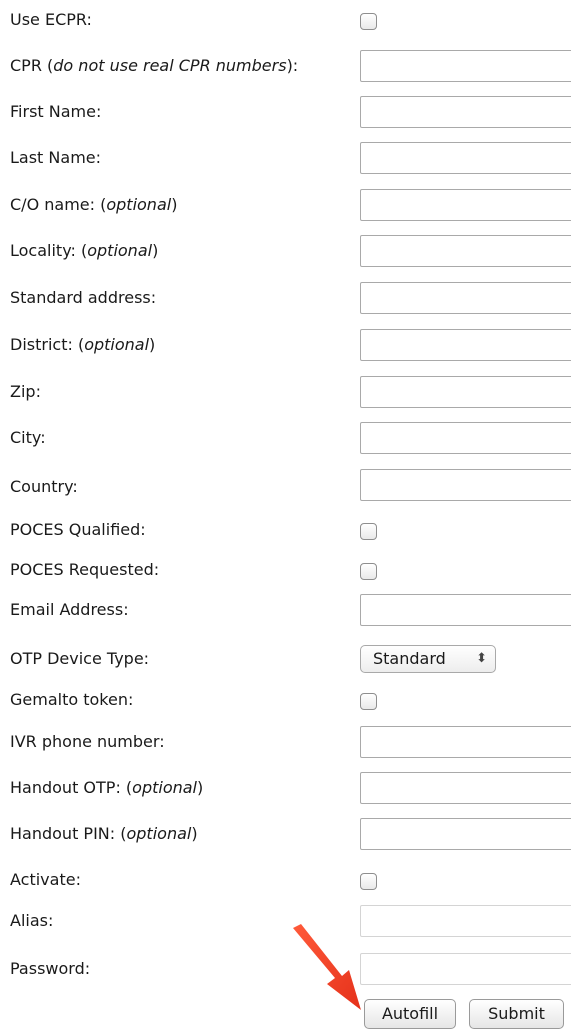  I want to click on last-name-input, so click(465, 158).